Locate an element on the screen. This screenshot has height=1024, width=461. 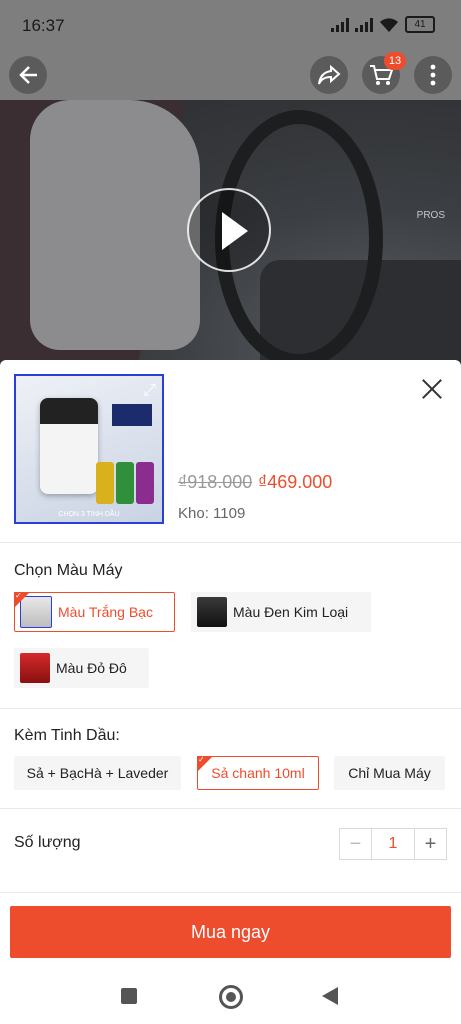
option-label: Sả chanh 10ml is located at coordinates (258, 773).